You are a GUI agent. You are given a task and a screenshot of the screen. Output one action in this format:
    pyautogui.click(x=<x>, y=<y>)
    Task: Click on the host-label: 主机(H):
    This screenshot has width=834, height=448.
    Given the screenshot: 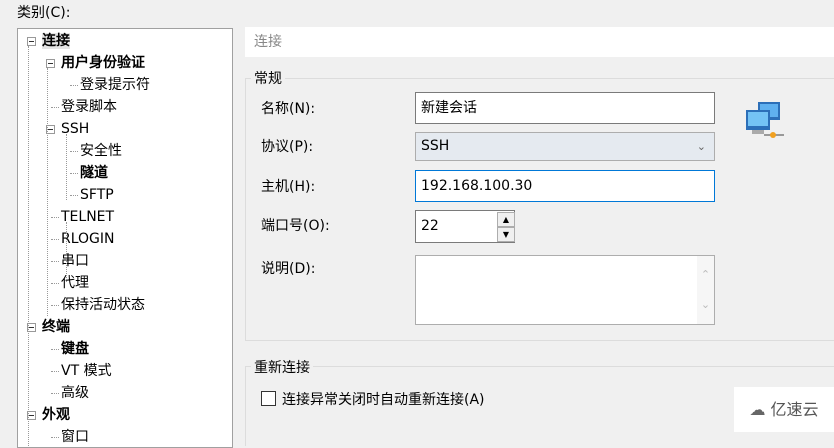 What is the action you would take?
    pyautogui.click(x=288, y=187)
    